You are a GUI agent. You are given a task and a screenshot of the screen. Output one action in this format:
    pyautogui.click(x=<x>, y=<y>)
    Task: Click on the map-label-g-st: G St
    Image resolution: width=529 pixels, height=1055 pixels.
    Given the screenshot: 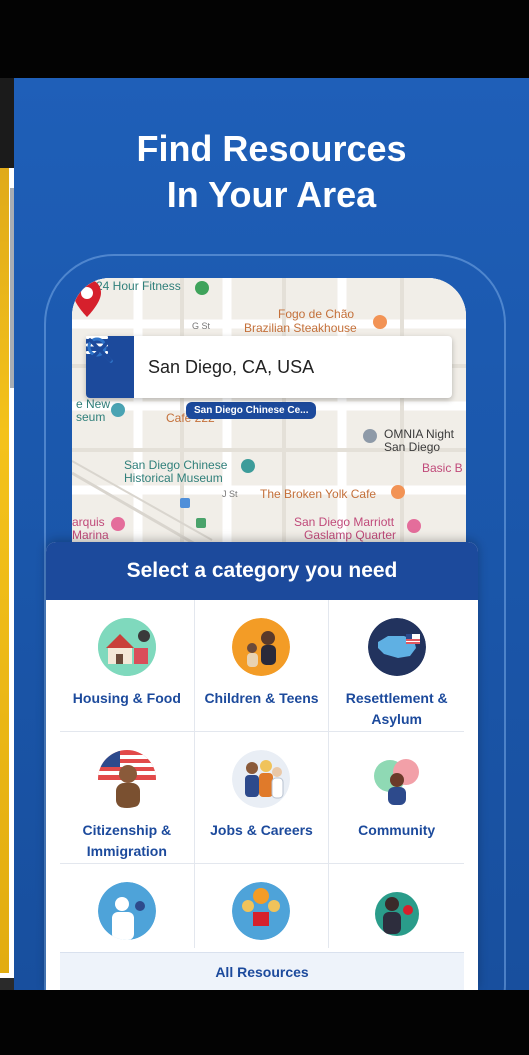 What is the action you would take?
    pyautogui.click(x=201, y=326)
    